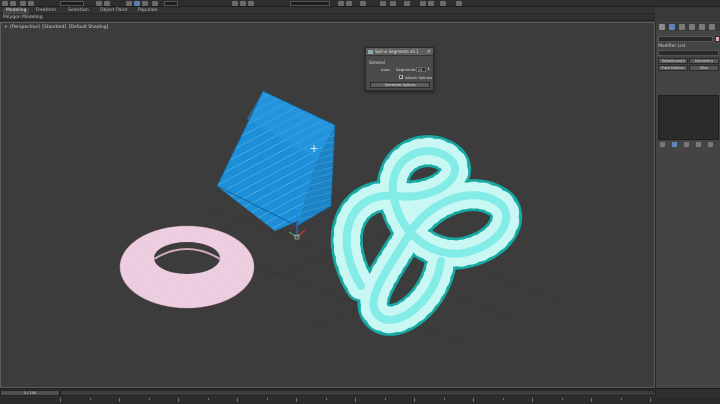 The image size is (720, 404). What do you see at coordinates (363, 3) in the screenshot?
I see `layer-icon` at bounding box center [363, 3].